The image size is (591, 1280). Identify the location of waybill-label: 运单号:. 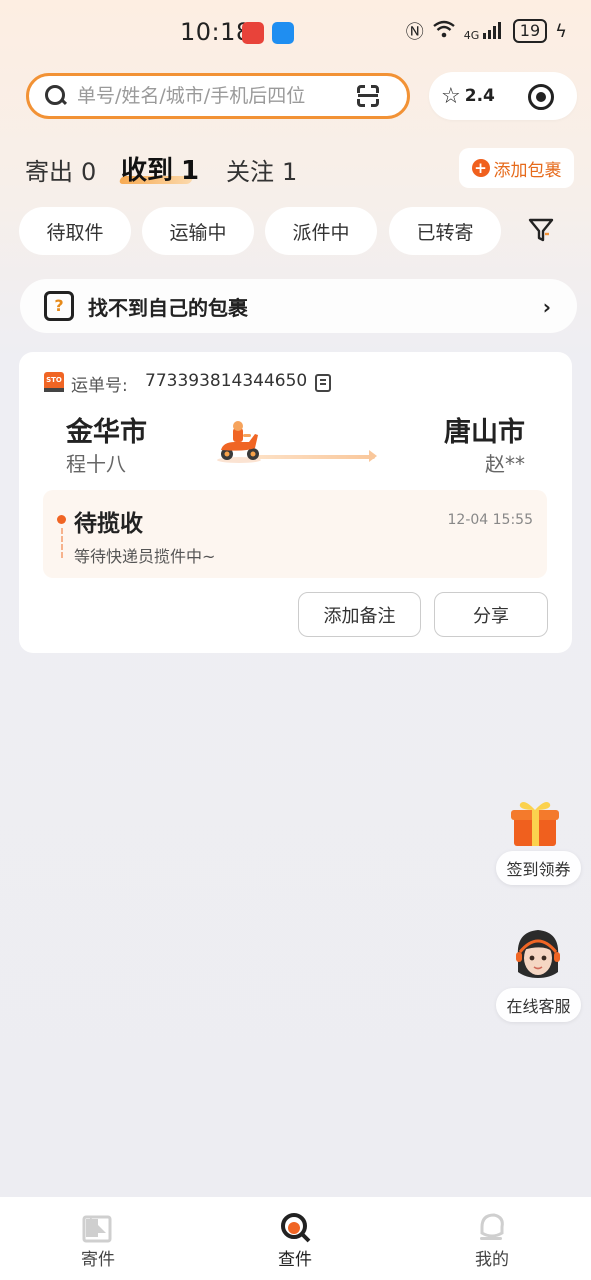
(99, 386).